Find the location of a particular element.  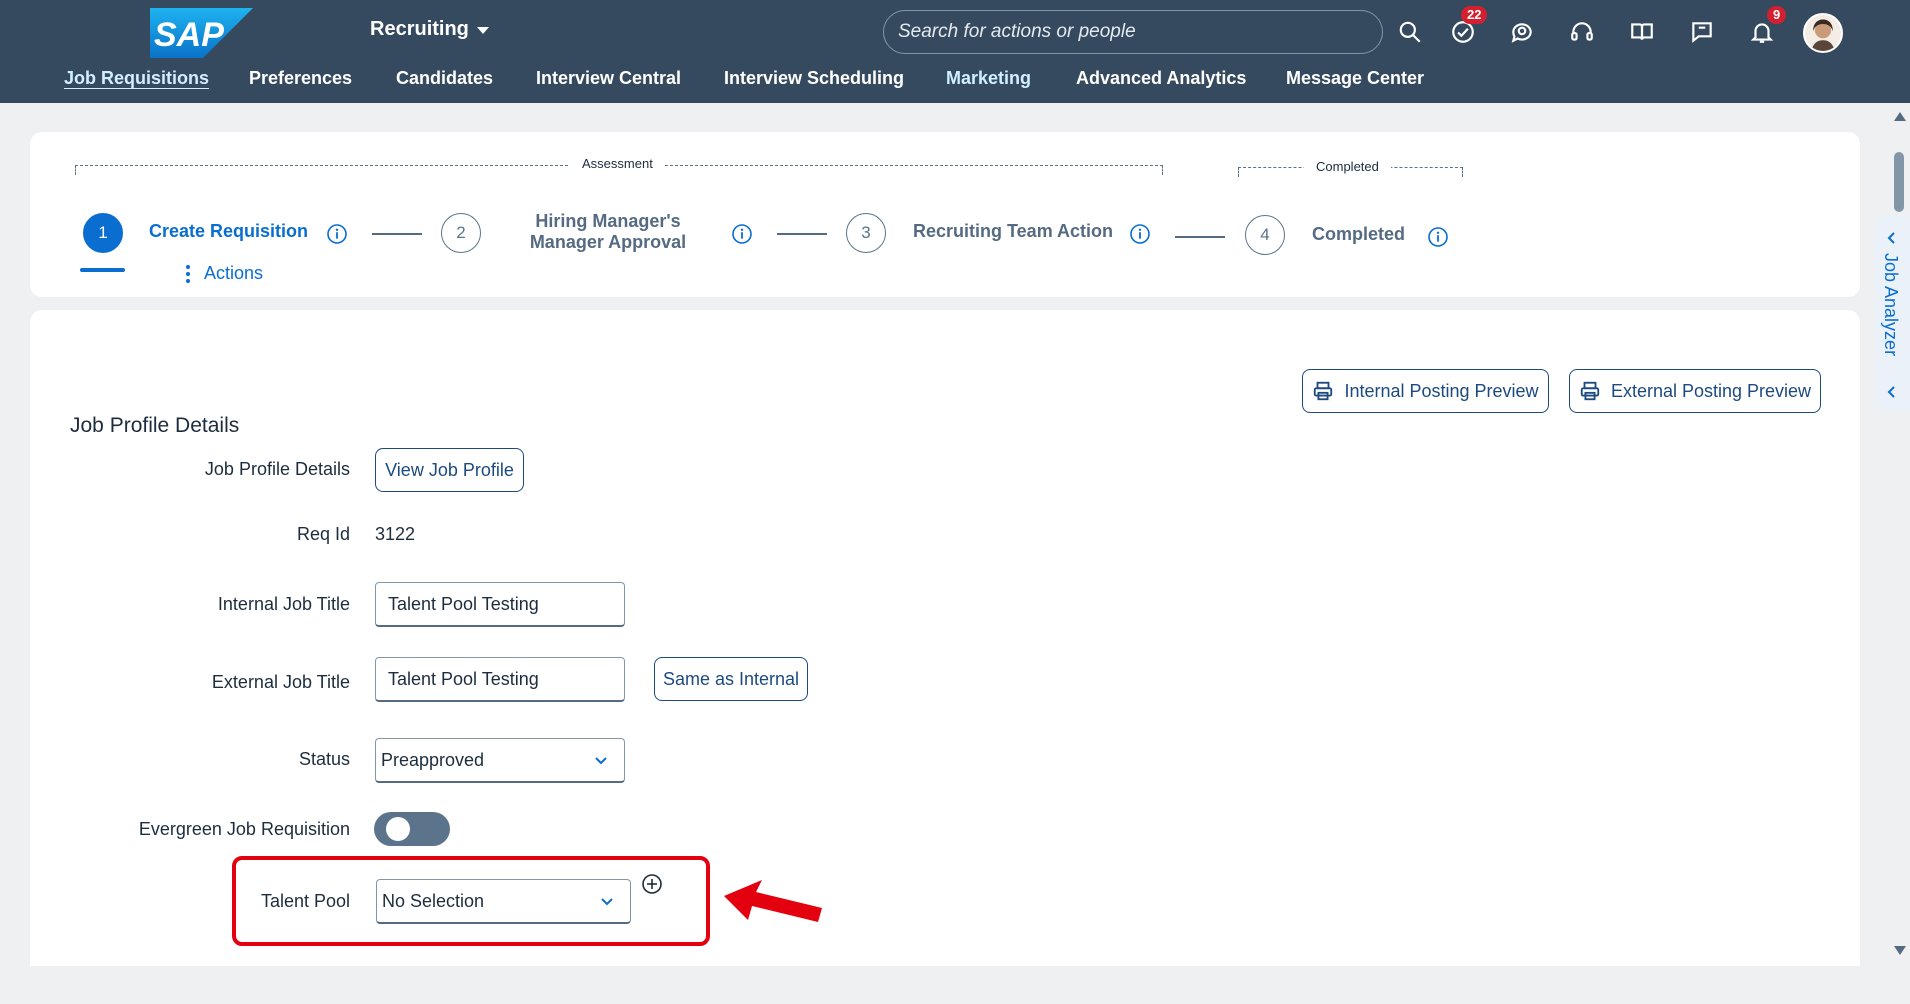

chat-bot-icon is located at coordinates (1522, 32).